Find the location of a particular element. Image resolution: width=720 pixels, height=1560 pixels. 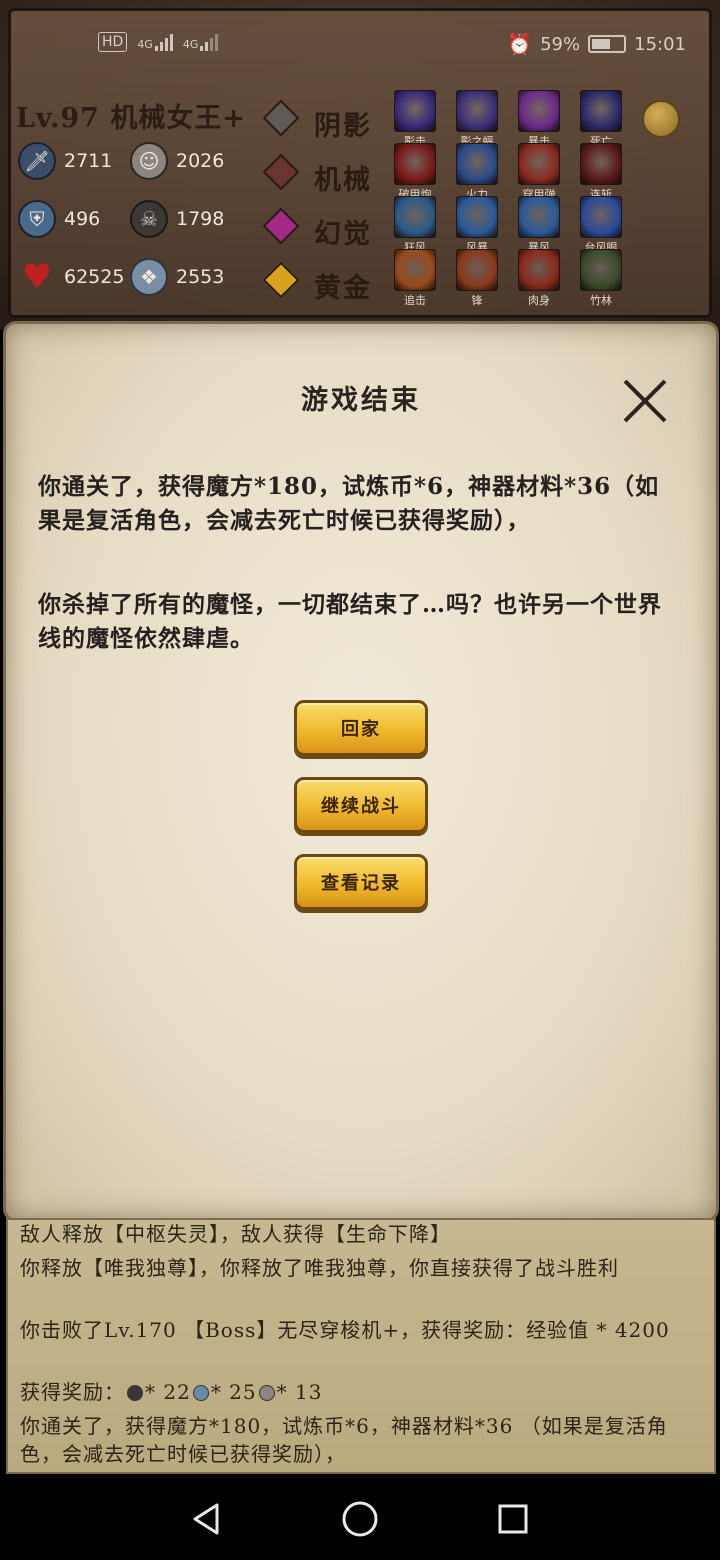

navigation-bar is located at coordinates (360, 1519).